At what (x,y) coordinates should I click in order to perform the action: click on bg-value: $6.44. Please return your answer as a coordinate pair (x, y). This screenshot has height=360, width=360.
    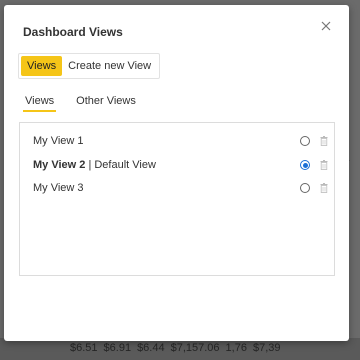
    Looking at the image, I should click on (151, 348).